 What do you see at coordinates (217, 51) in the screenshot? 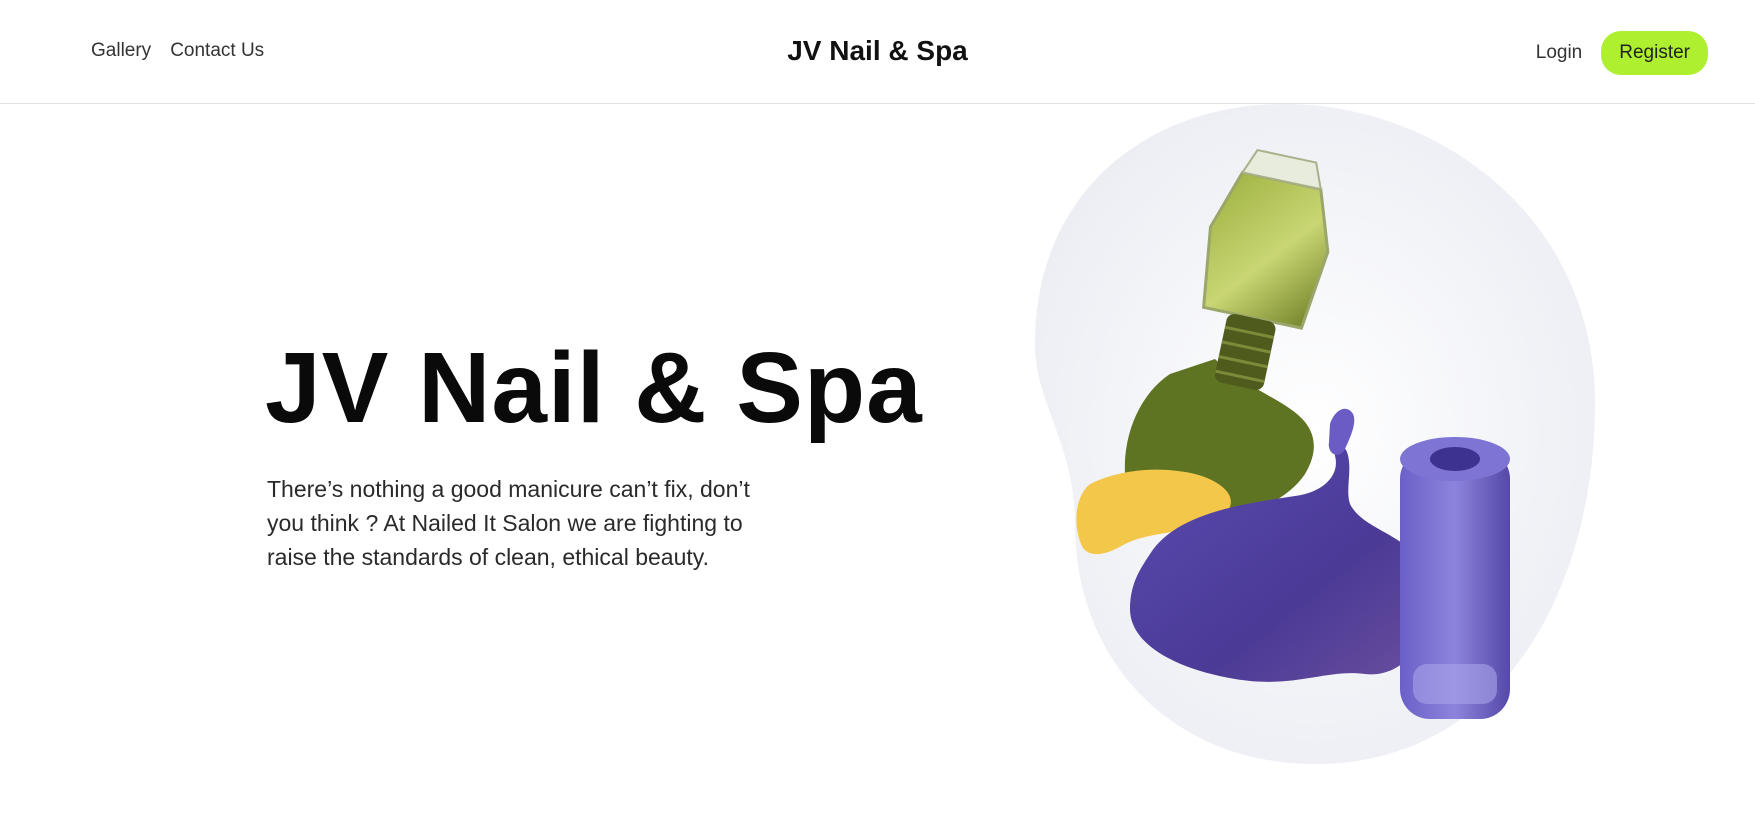
I see `nav-link-contact-us: Contact Us` at bounding box center [217, 51].